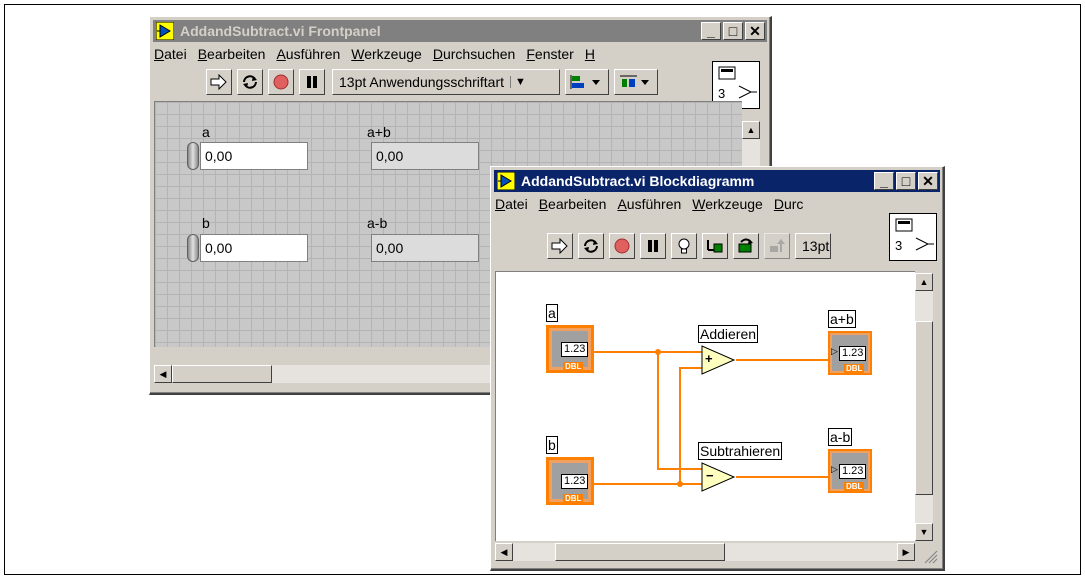 The width and height of the screenshot is (1085, 579). What do you see at coordinates (854, 368) in the screenshot?
I see `terminal-sum-type: DBL` at bounding box center [854, 368].